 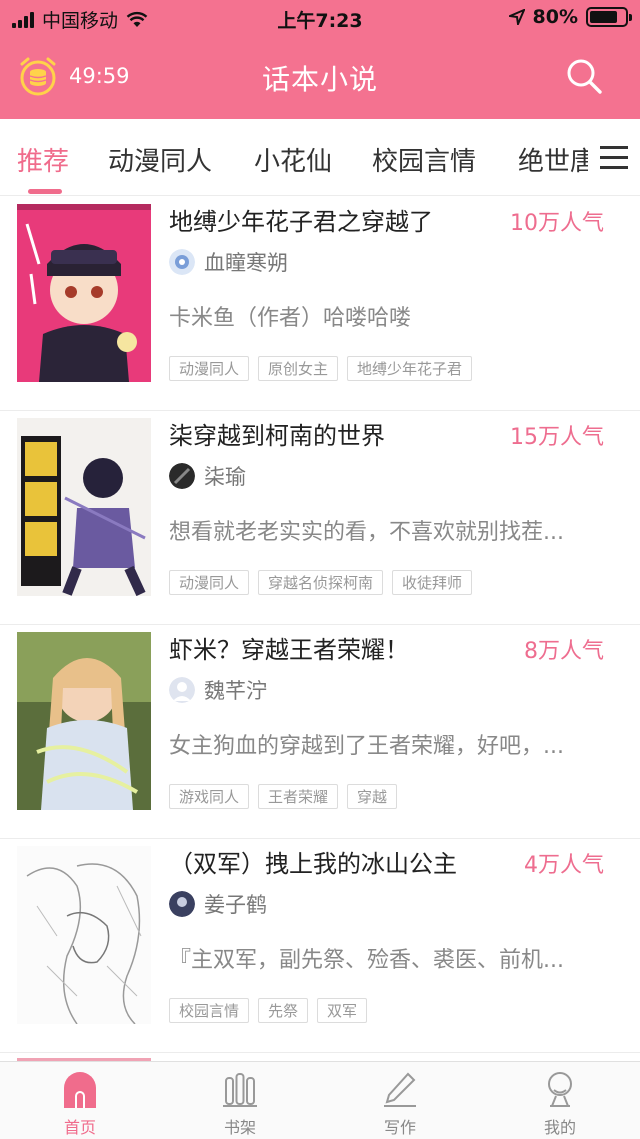 I want to click on tag: 校园言情, so click(x=209, y=1010).